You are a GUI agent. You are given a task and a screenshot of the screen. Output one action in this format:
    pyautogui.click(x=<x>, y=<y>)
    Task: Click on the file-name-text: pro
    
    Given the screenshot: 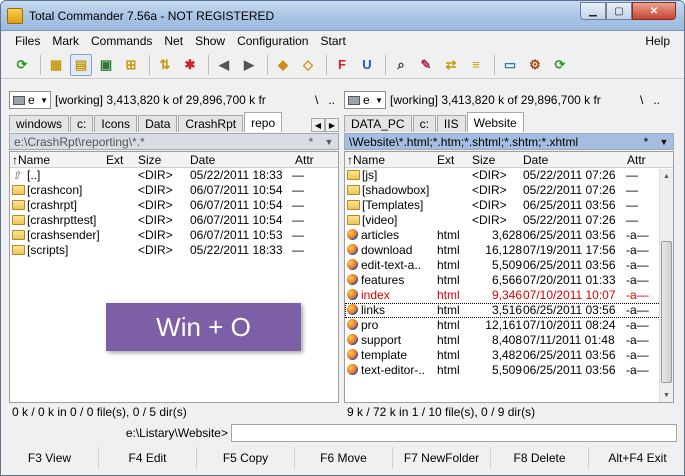 What is the action you would take?
    pyautogui.click(x=370, y=325)
    